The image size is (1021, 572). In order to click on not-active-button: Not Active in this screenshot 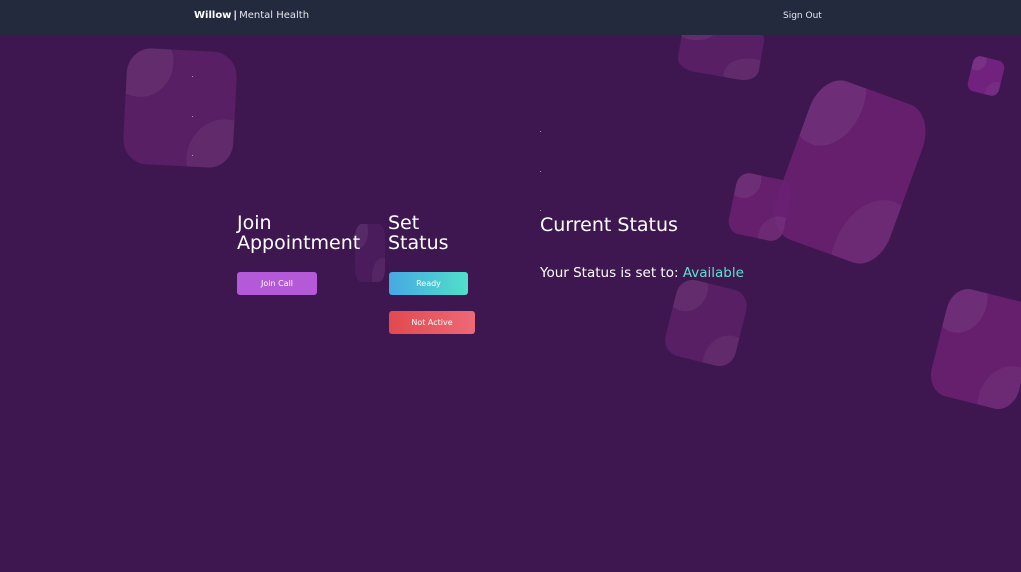, I will do `click(432, 322)`.